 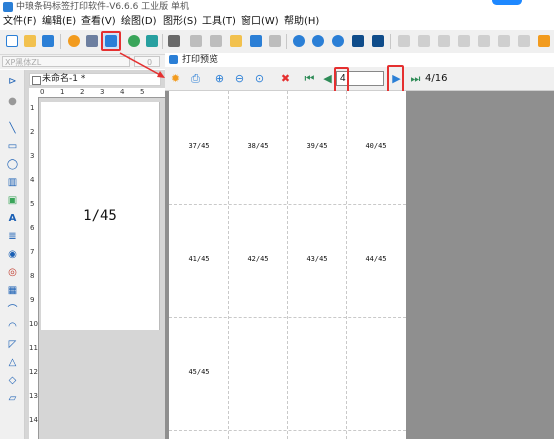 I want to click on rectangle-tool: ▭, so click(x=12, y=146).